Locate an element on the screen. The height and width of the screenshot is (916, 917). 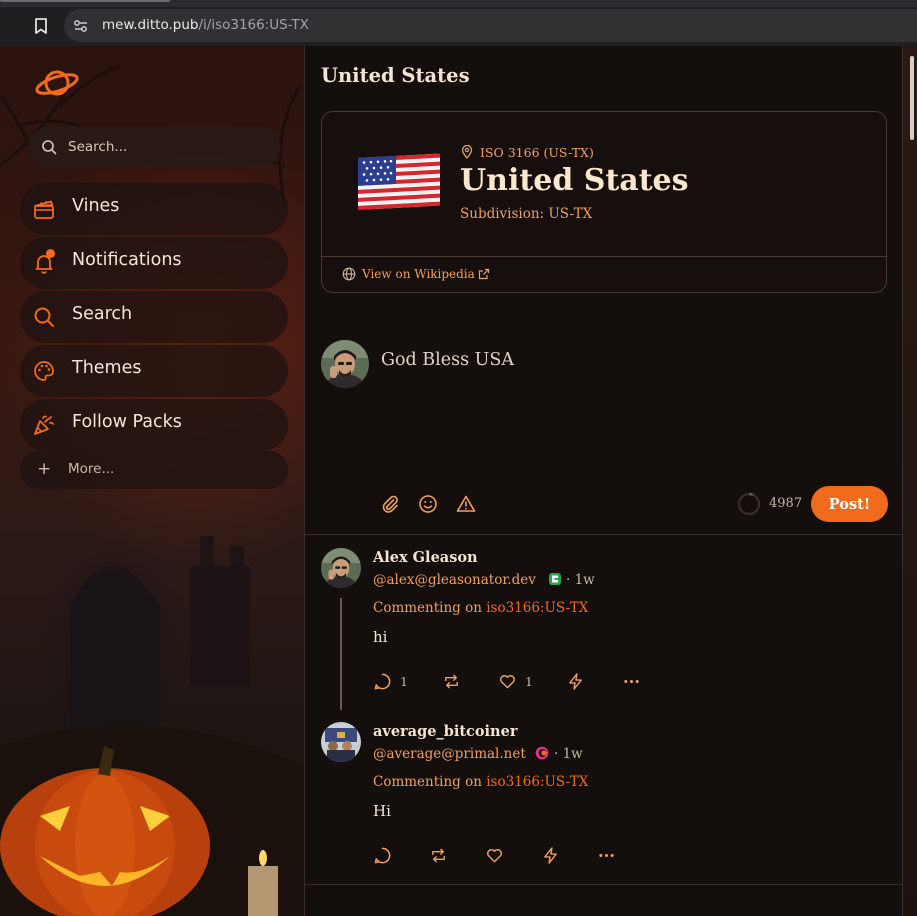
wikipedia-link: View on Wikipedia is located at coordinates (418, 274).